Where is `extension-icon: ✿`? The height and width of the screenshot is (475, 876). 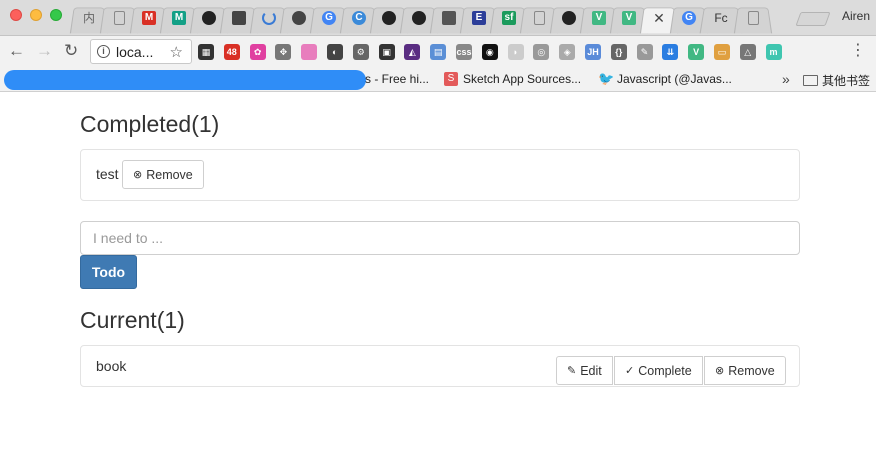
extension-icon: ✿ is located at coordinates (257, 52).